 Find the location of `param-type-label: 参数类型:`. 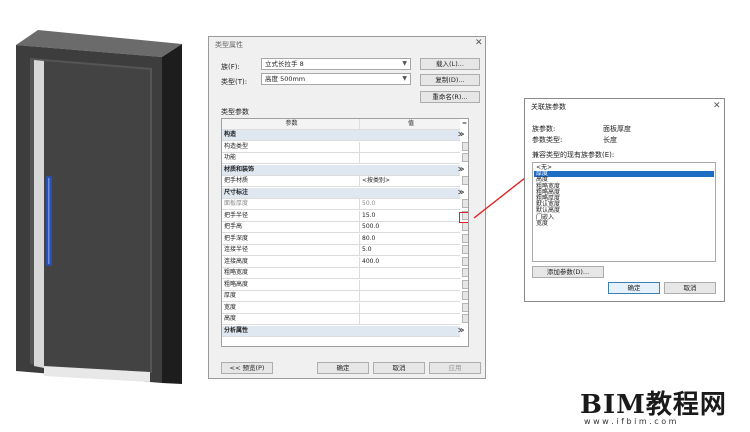

param-type-label: 参数类型: is located at coordinates (547, 140).